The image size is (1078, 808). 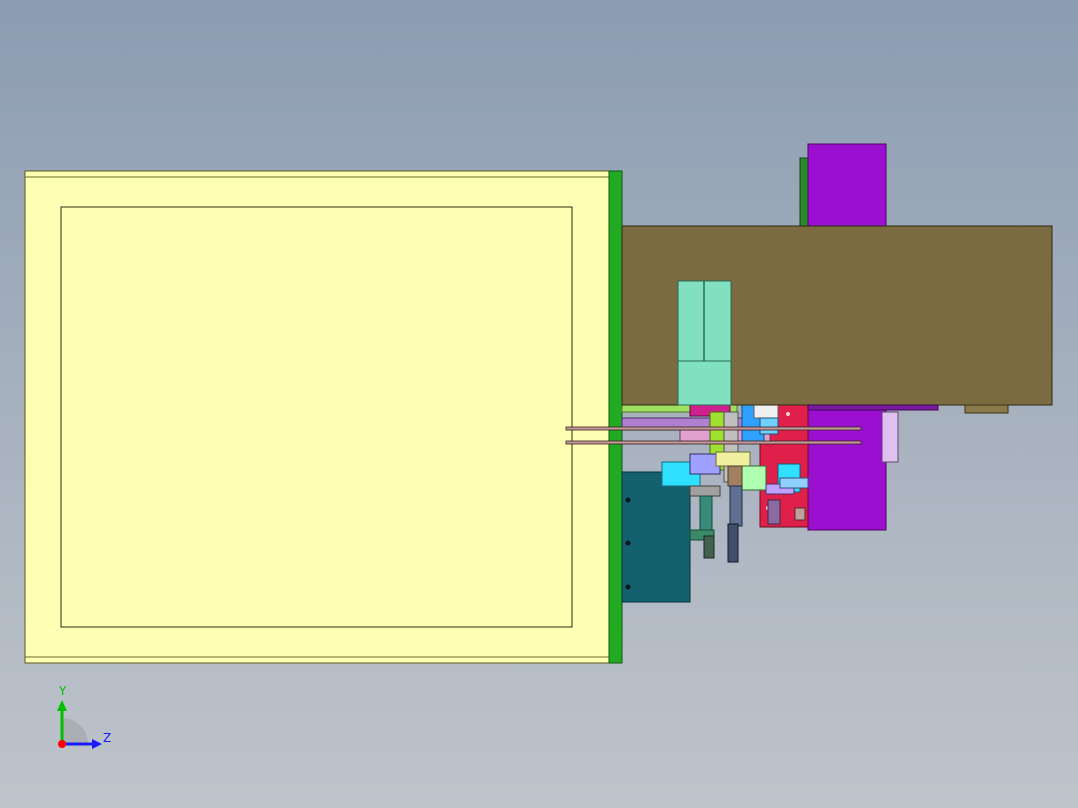 What do you see at coordinates (79, 724) in the screenshot?
I see `triad-axes-graphic` at bounding box center [79, 724].